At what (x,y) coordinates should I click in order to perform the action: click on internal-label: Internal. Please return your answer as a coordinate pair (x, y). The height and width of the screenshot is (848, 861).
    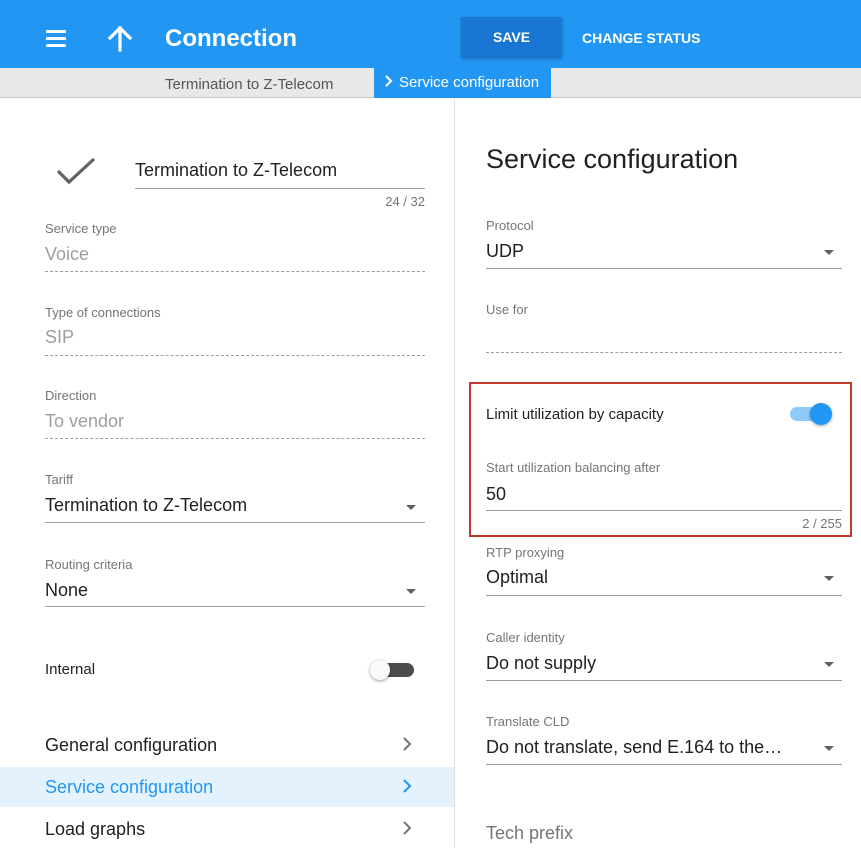
    Looking at the image, I should click on (70, 669).